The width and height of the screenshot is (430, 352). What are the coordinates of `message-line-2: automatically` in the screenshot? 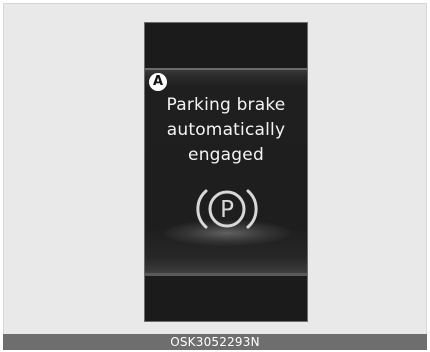 It's located at (226, 130).